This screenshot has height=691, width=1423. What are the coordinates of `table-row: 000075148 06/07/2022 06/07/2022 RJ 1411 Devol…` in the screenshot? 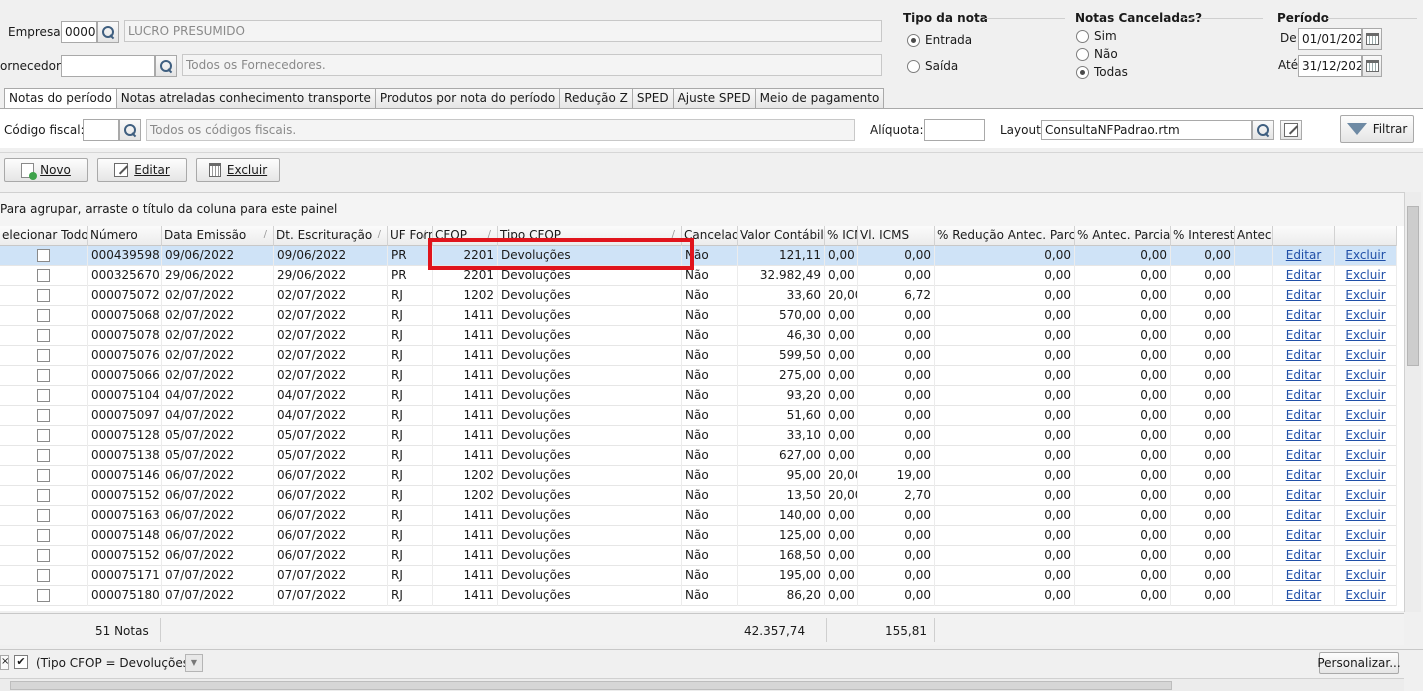 It's located at (698, 536).